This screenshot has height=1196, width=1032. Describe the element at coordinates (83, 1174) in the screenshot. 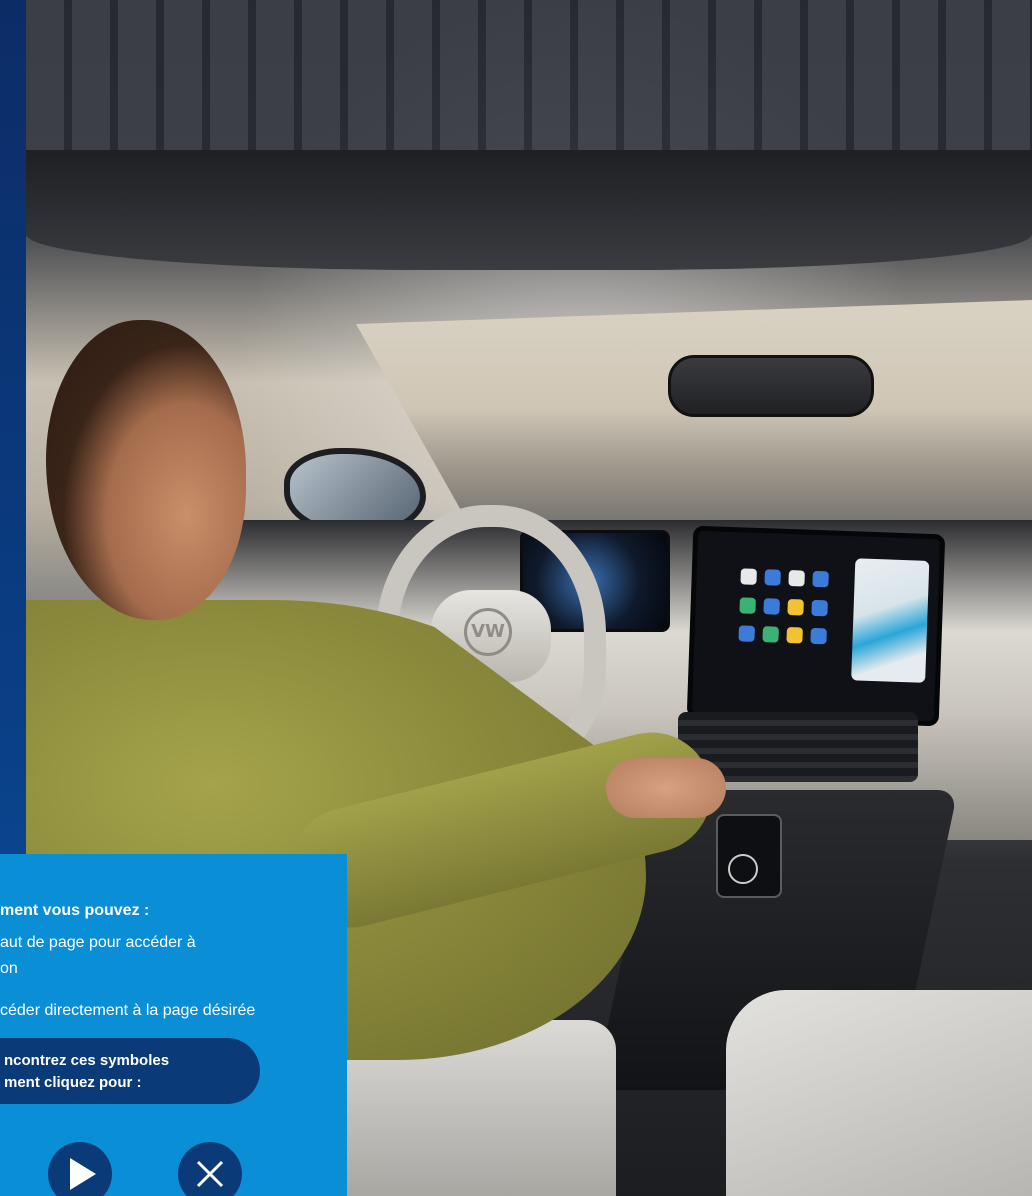

I see `play-icon` at that location.